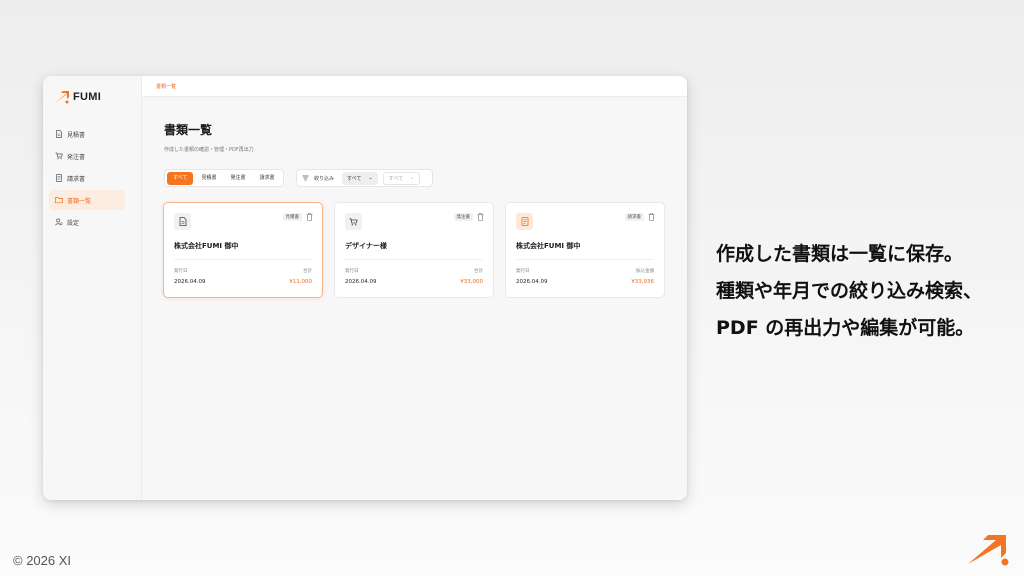  I want to click on filter-bar: 絞り込み すべて ⌄ すべて ⌄, so click(364, 178).